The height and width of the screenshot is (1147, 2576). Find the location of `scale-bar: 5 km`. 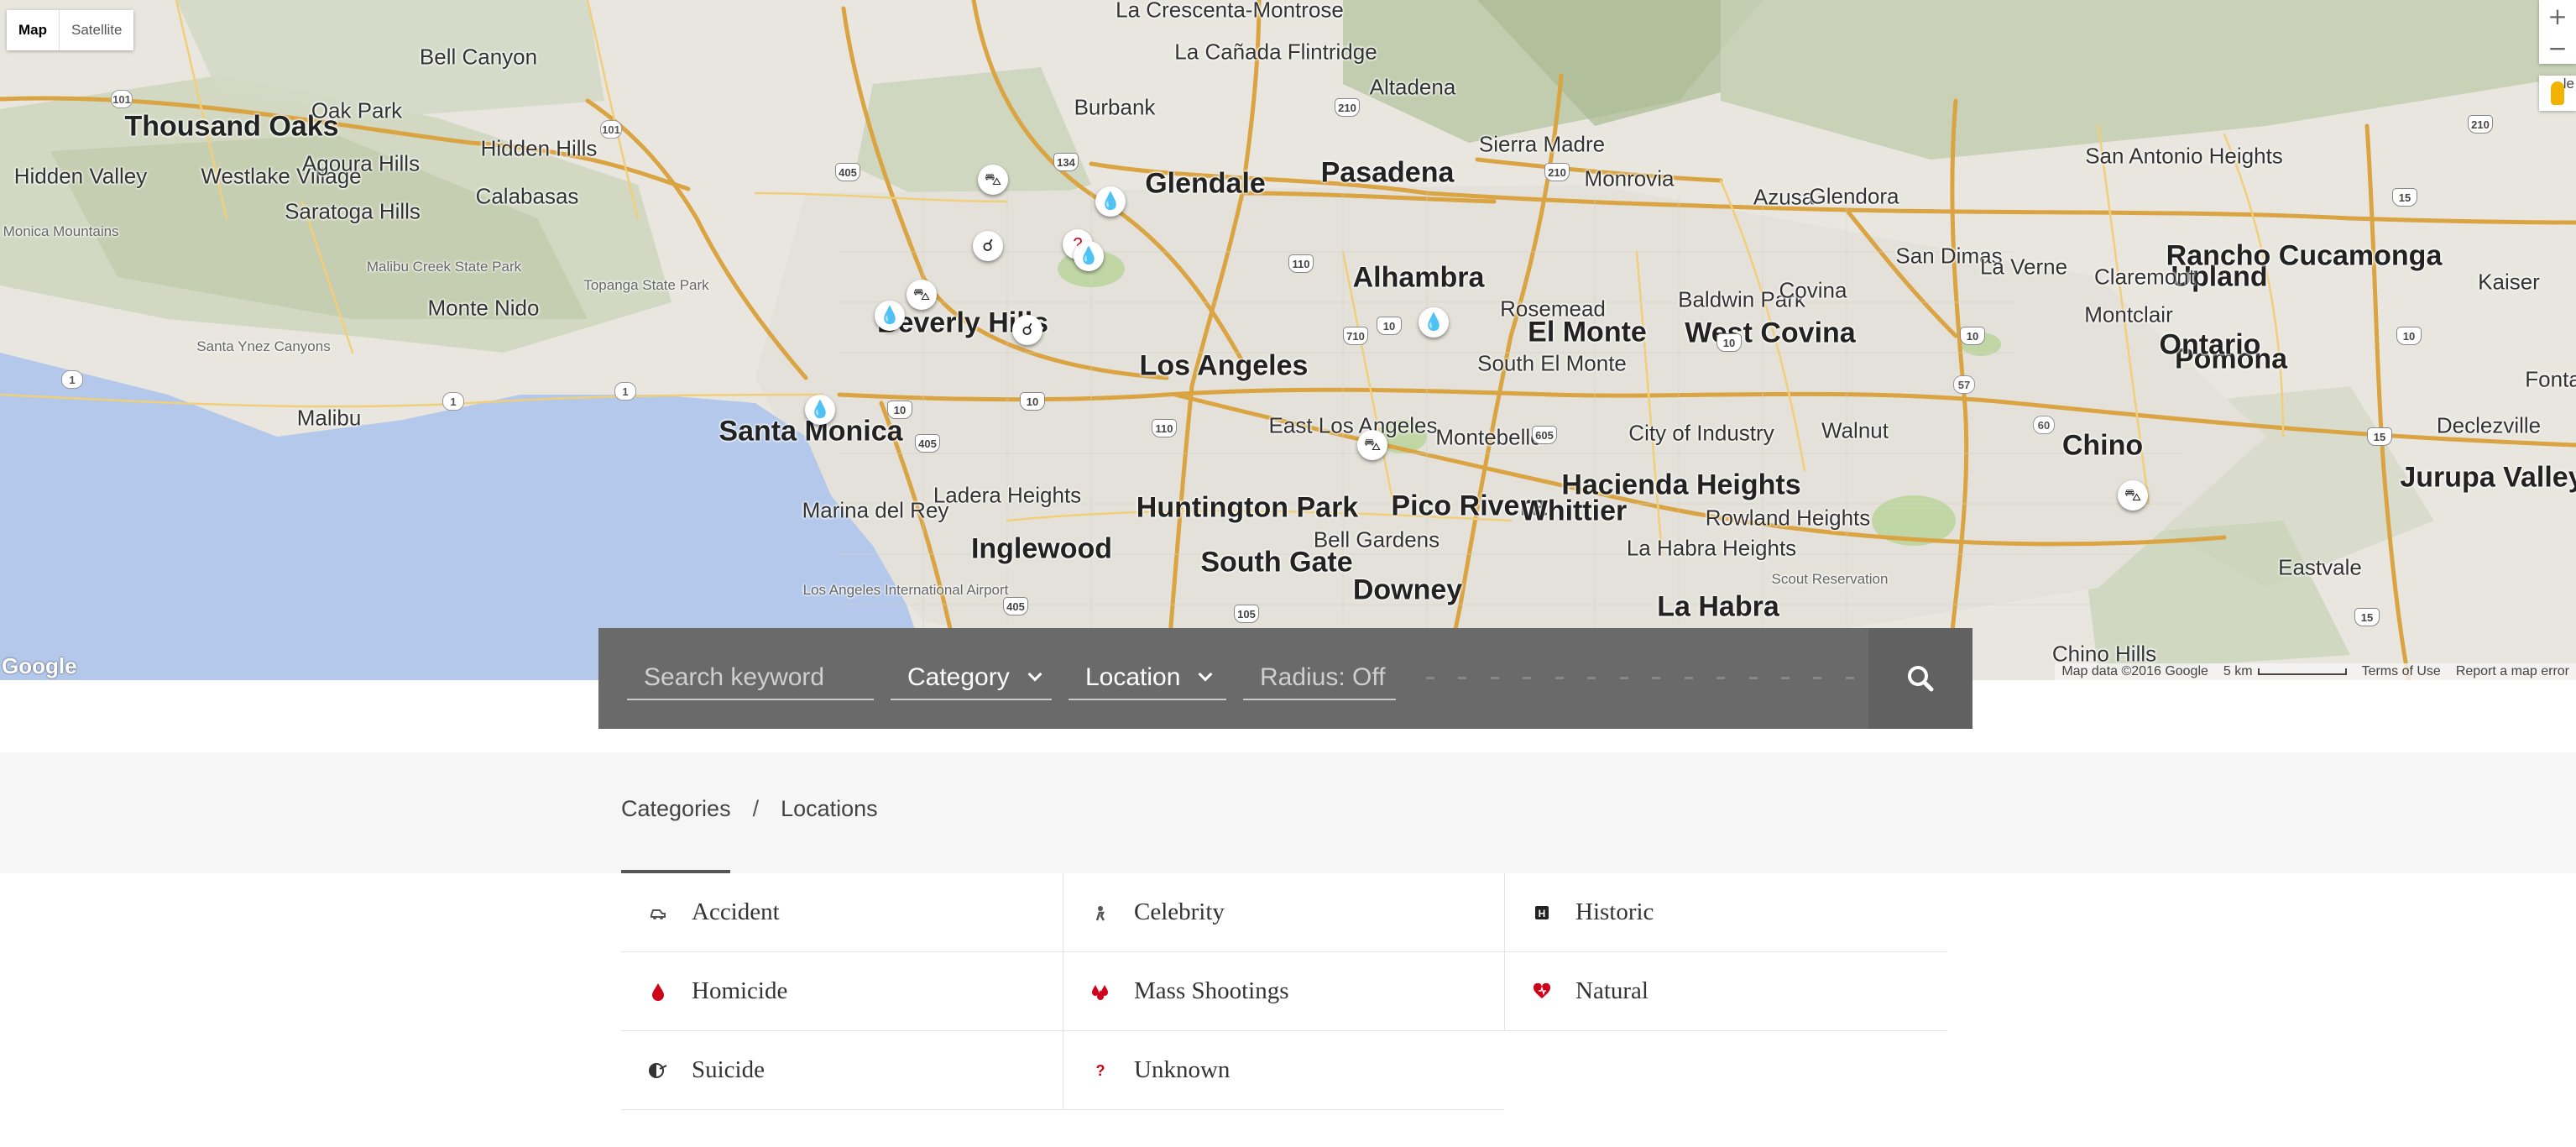

scale-bar: 5 km is located at coordinates (2285, 671).